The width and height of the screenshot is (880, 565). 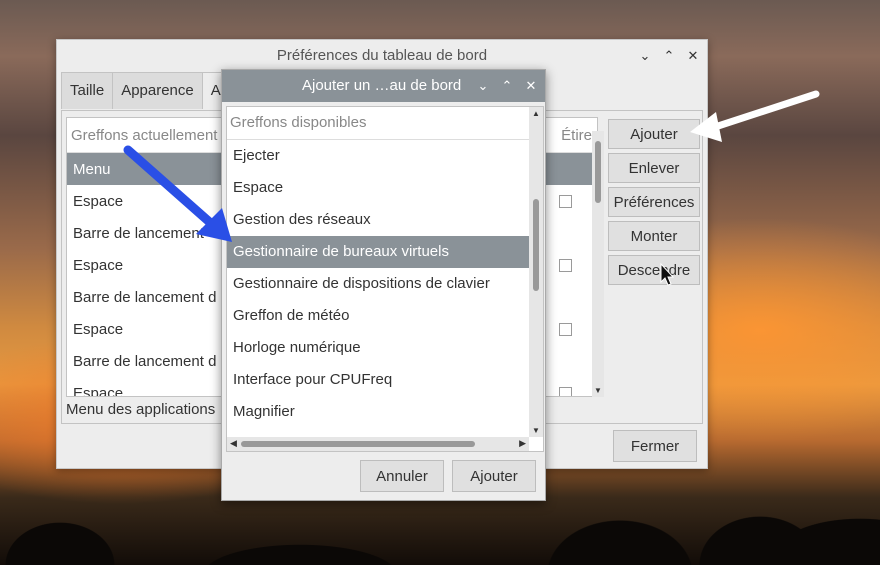 I want to click on list-item: Gestionnaire de dispositions de clavier, so click(x=385, y=284).